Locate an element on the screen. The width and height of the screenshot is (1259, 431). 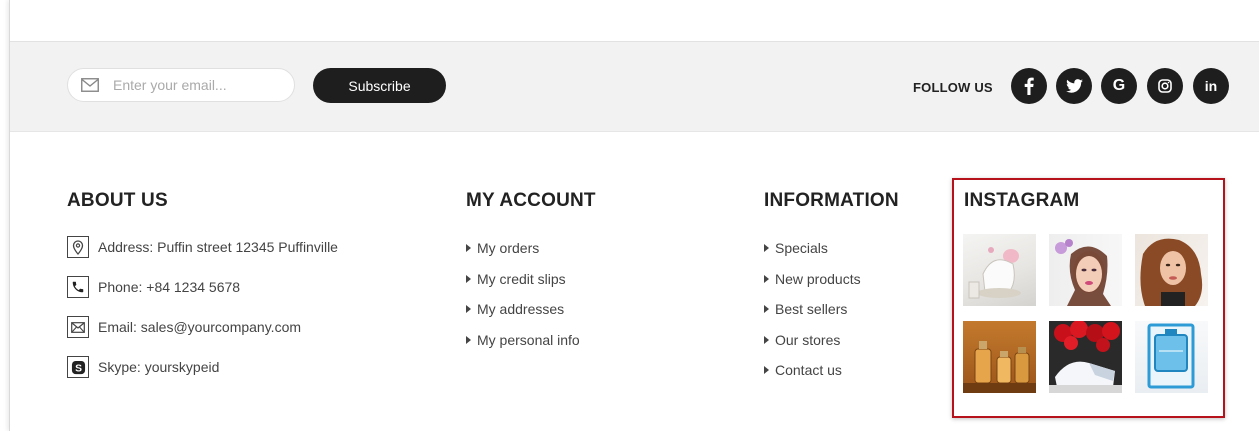
skype-row: S Skype: yourskypeid is located at coordinates (143, 367).